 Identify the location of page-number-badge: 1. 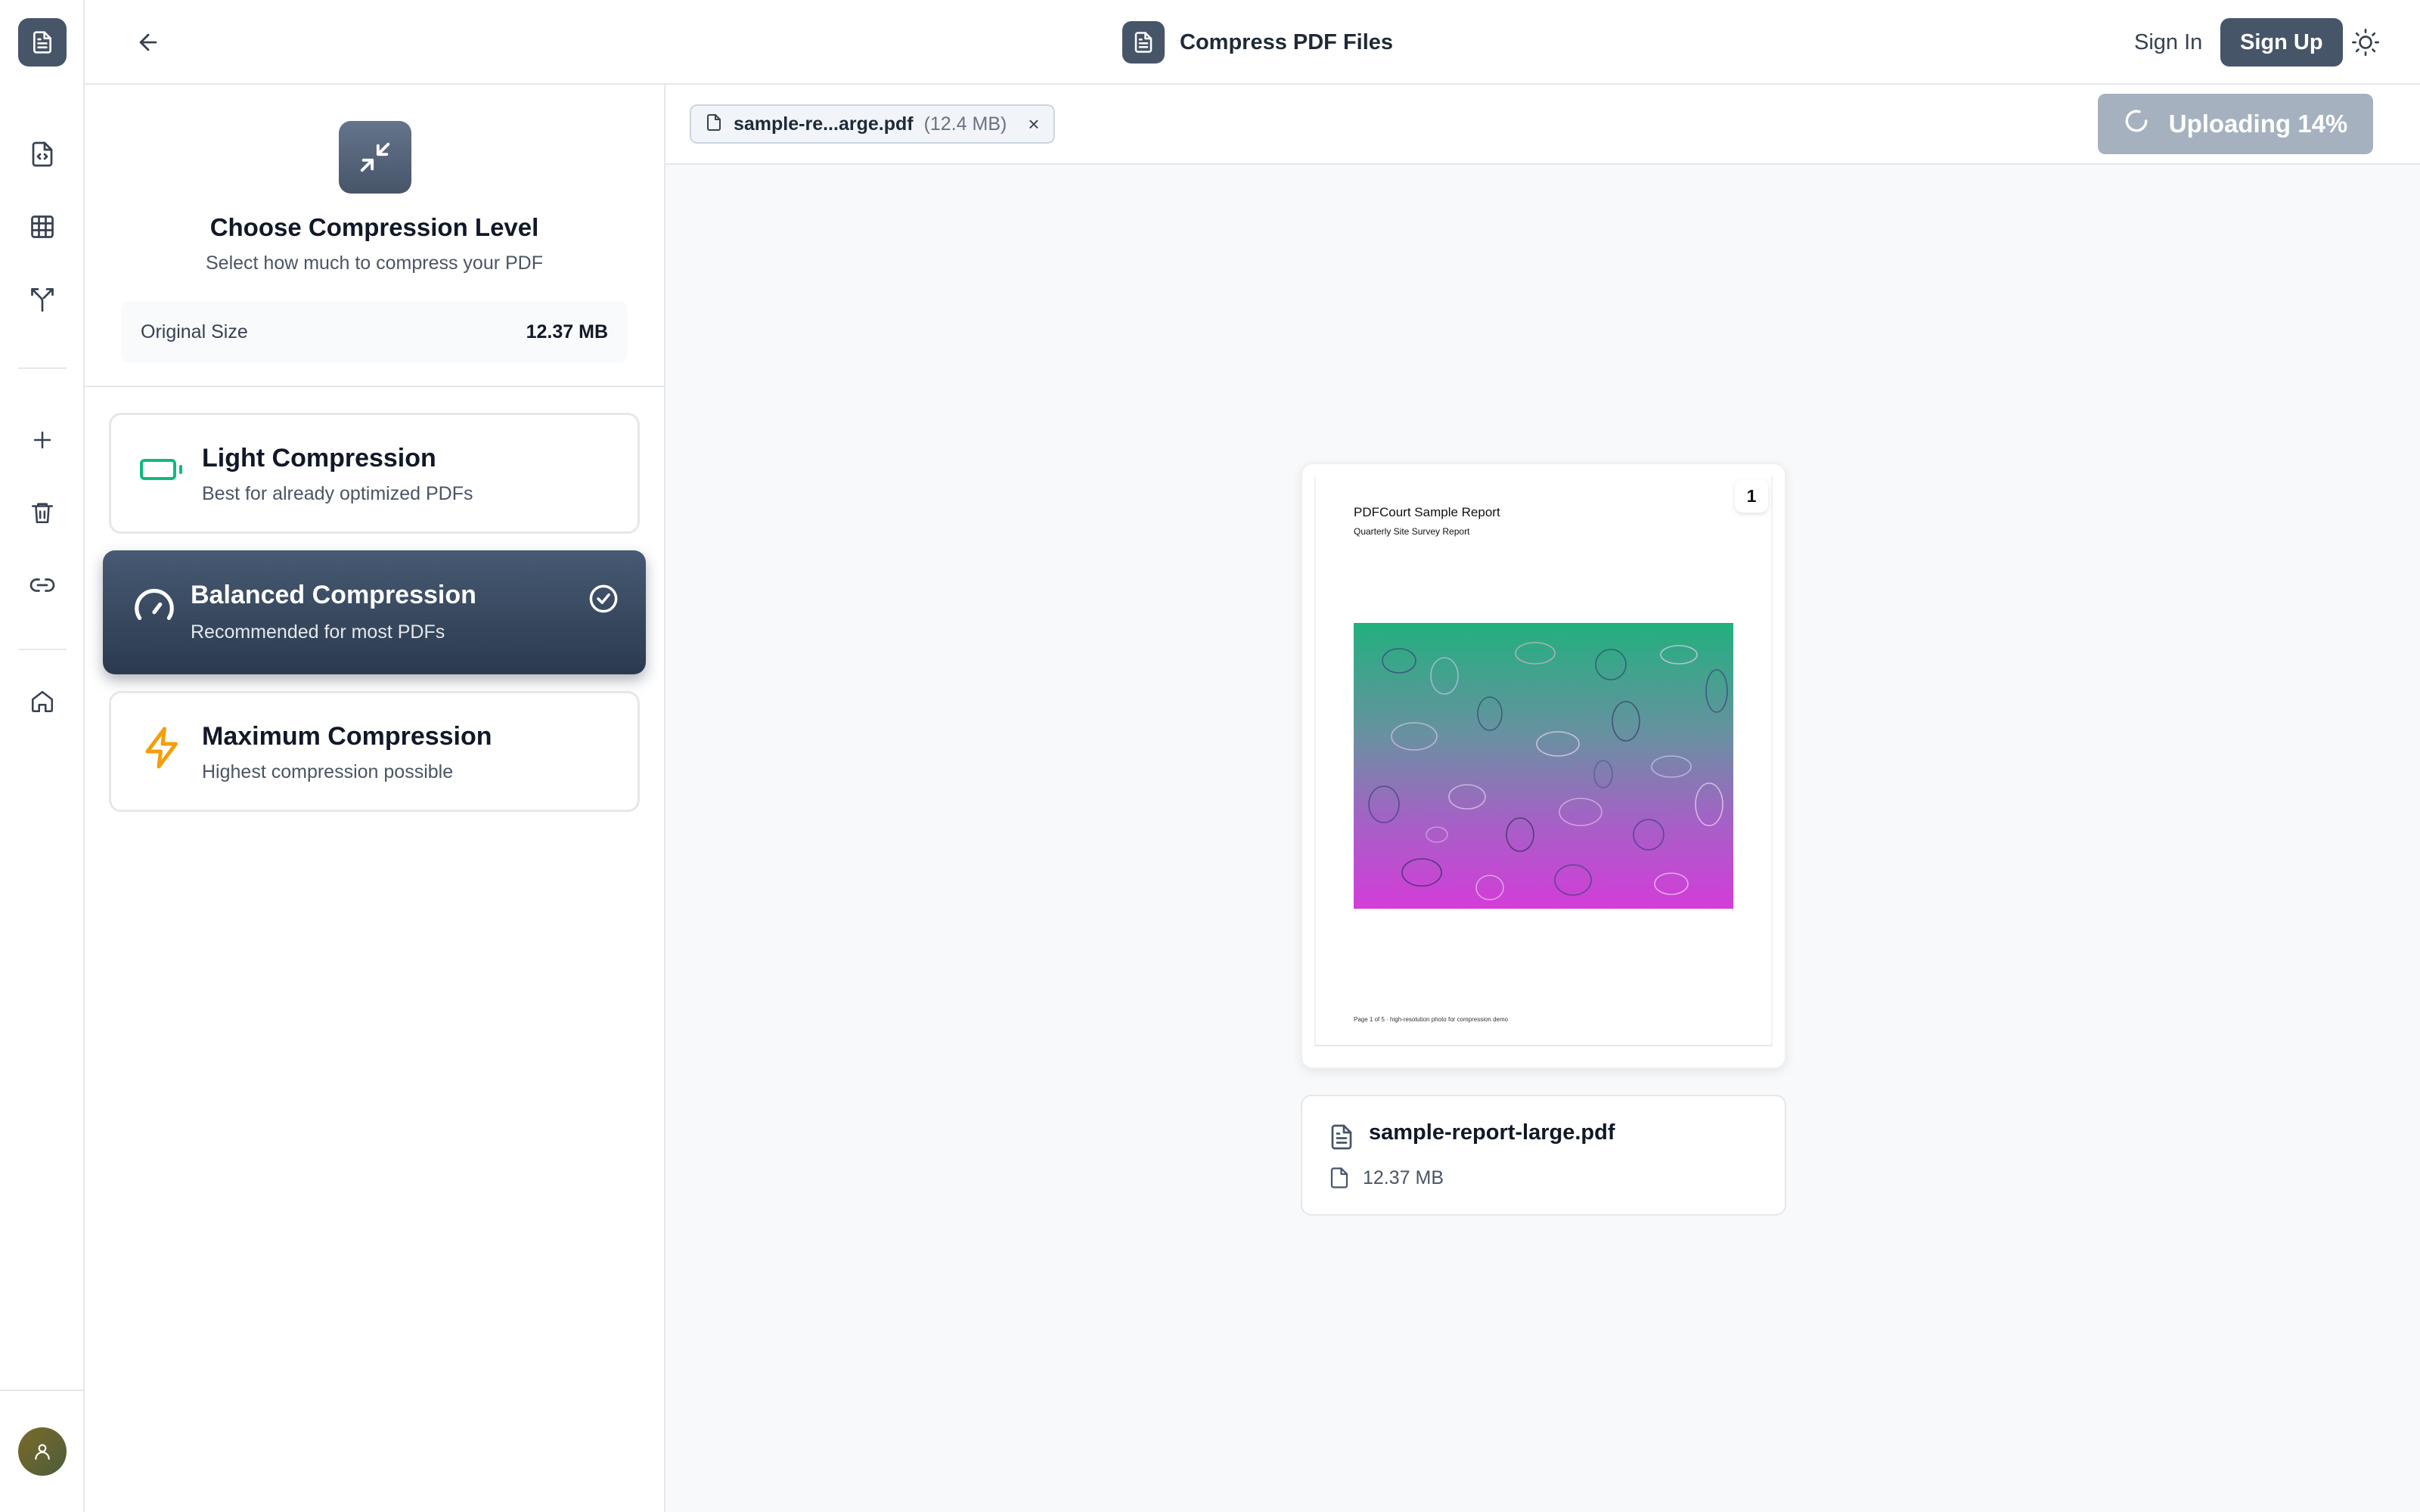
(1751, 496).